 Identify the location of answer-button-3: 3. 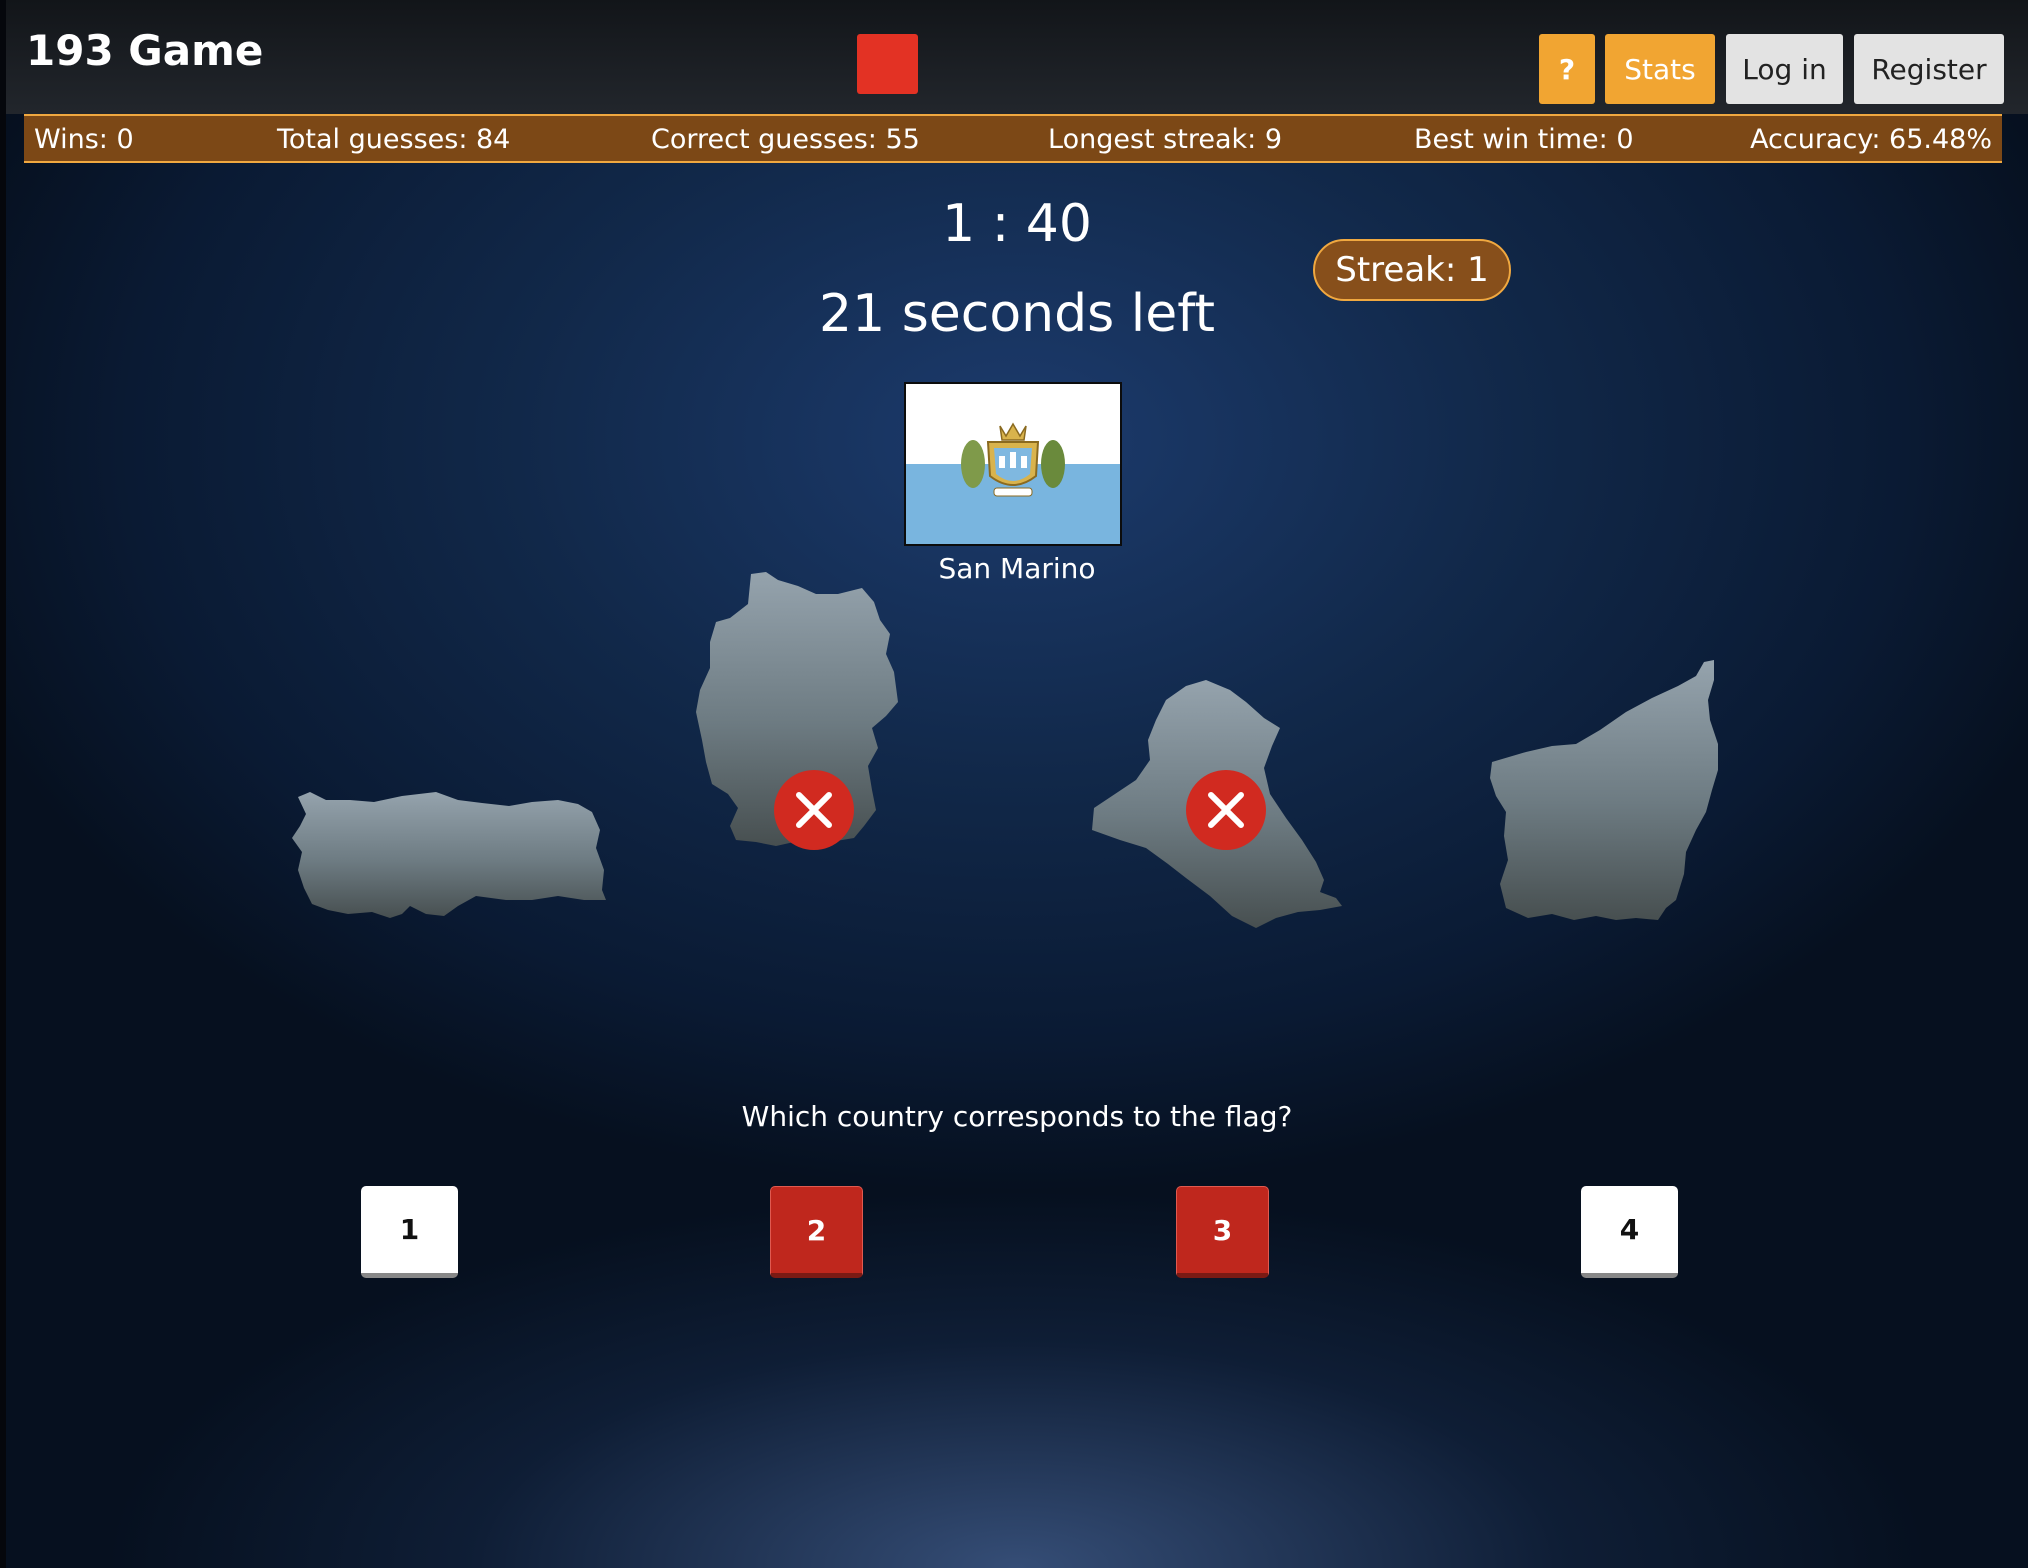
(1222, 1232).